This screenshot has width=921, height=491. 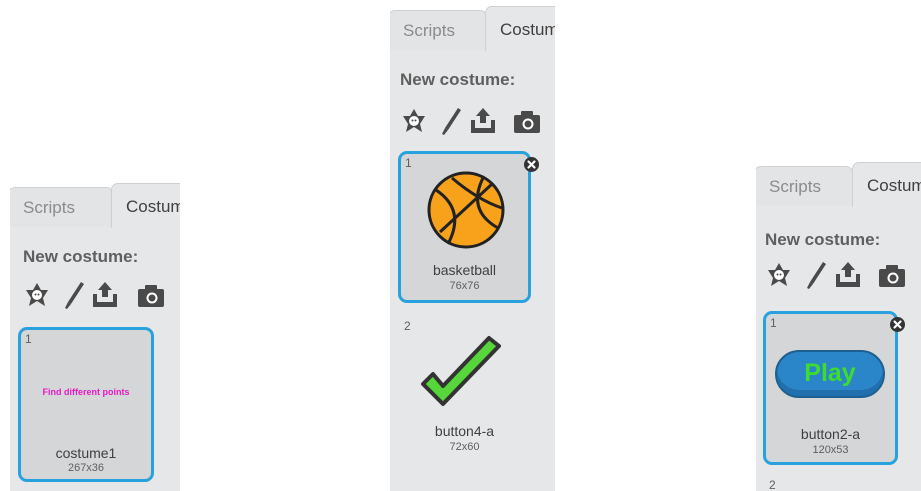 I want to click on play-label: Play, so click(x=830, y=373).